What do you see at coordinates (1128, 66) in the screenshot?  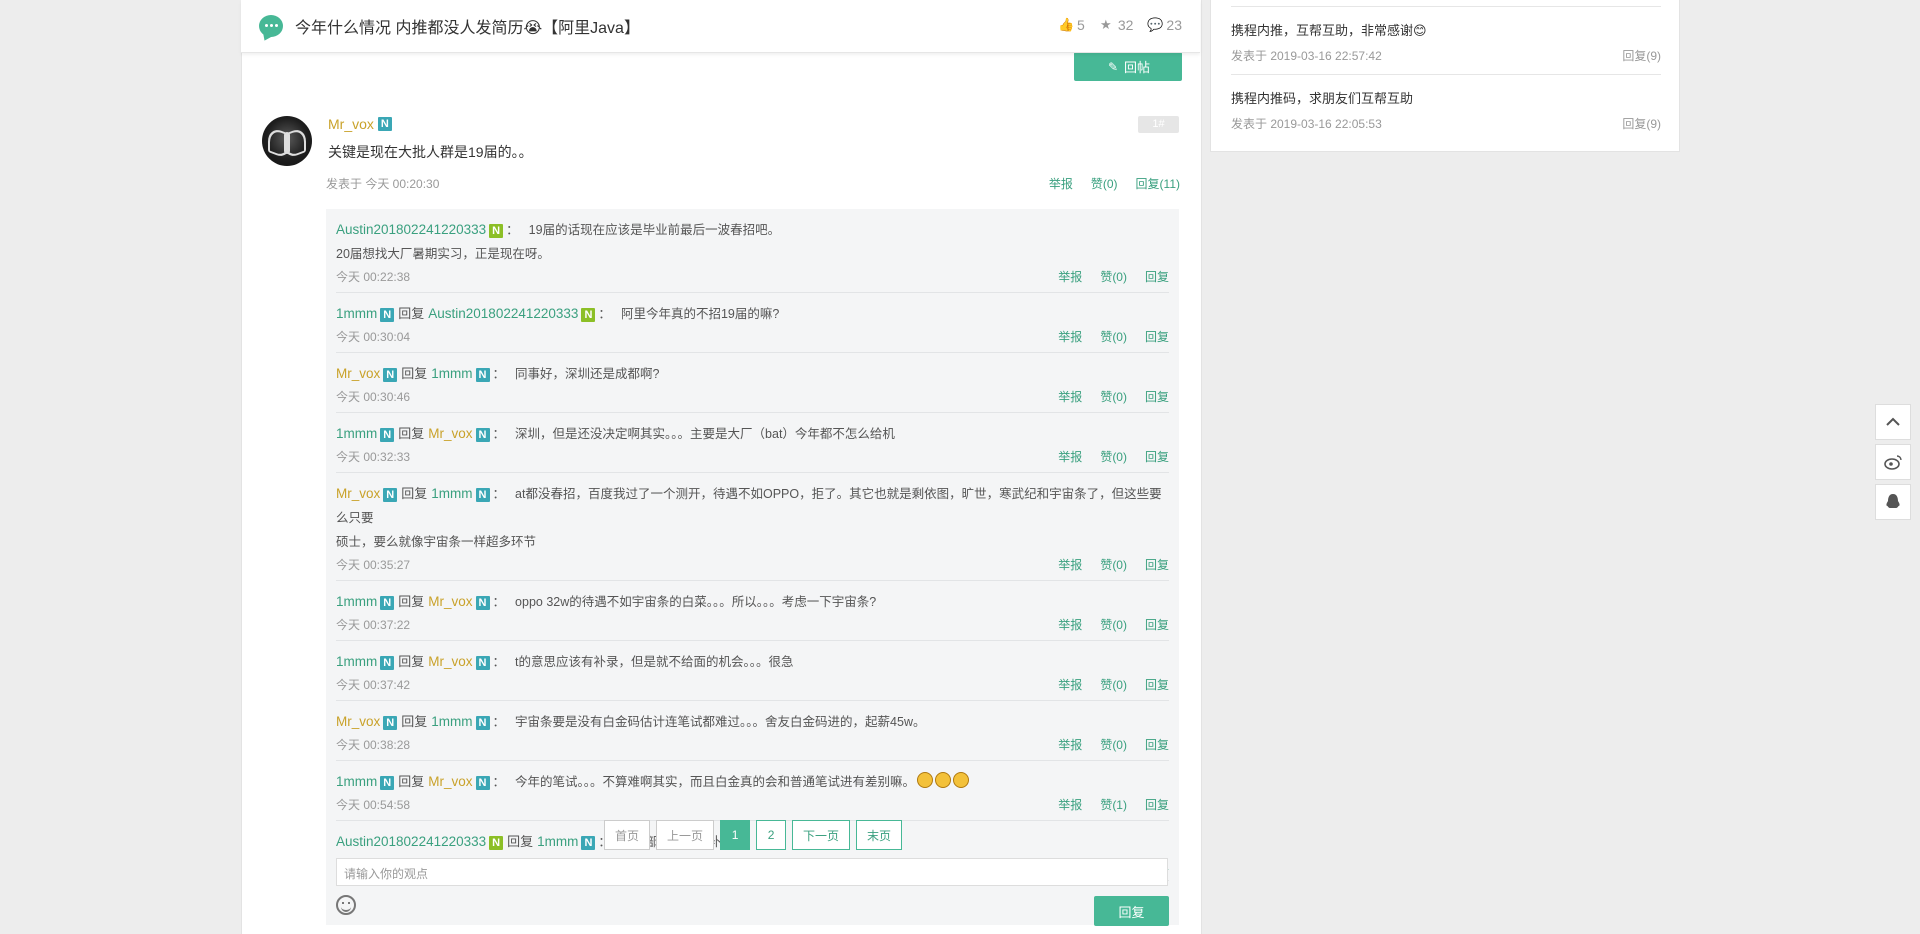 I see `reply-post-button: ✎ 回帖` at bounding box center [1128, 66].